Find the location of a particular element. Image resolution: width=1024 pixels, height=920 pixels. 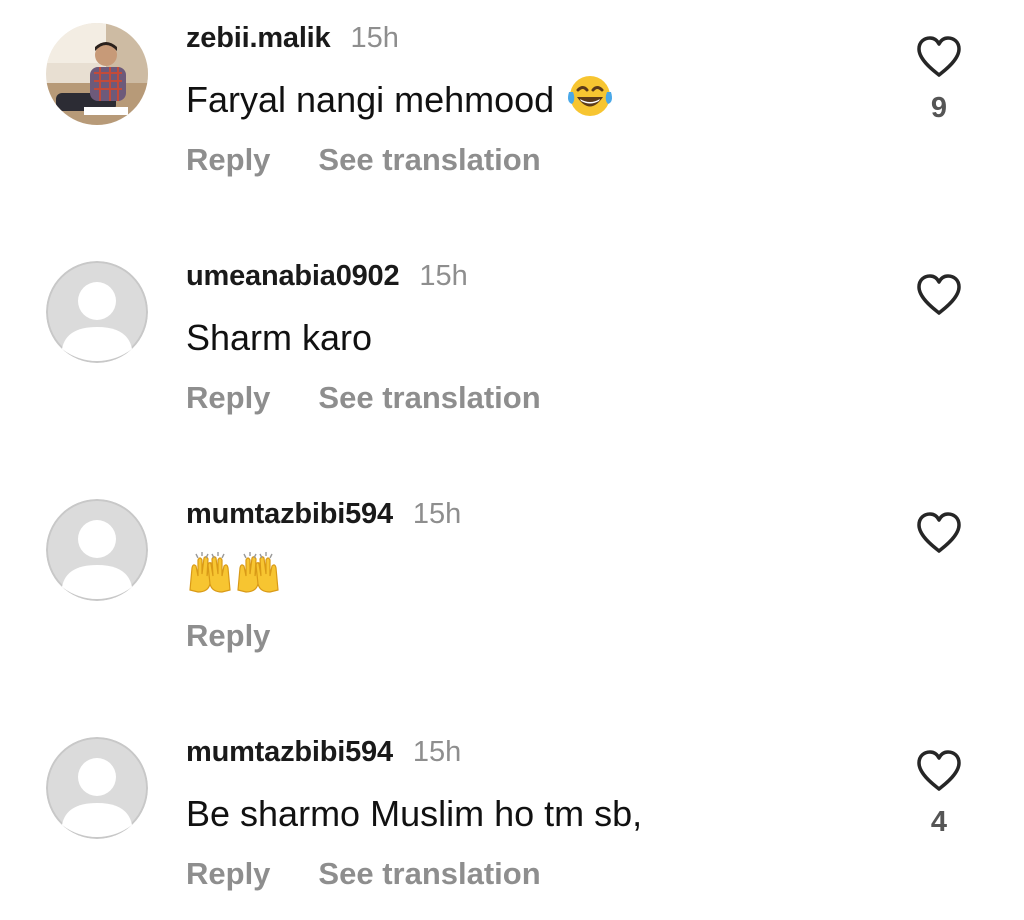

comment-header: umeanabia0902 15h is located at coordinates (327, 276).